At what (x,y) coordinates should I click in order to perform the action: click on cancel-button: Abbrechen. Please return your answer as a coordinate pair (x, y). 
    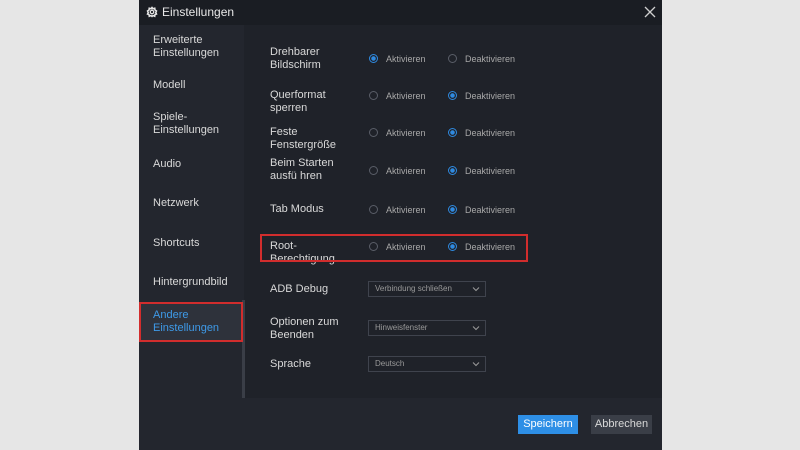
    Looking at the image, I should click on (621, 424).